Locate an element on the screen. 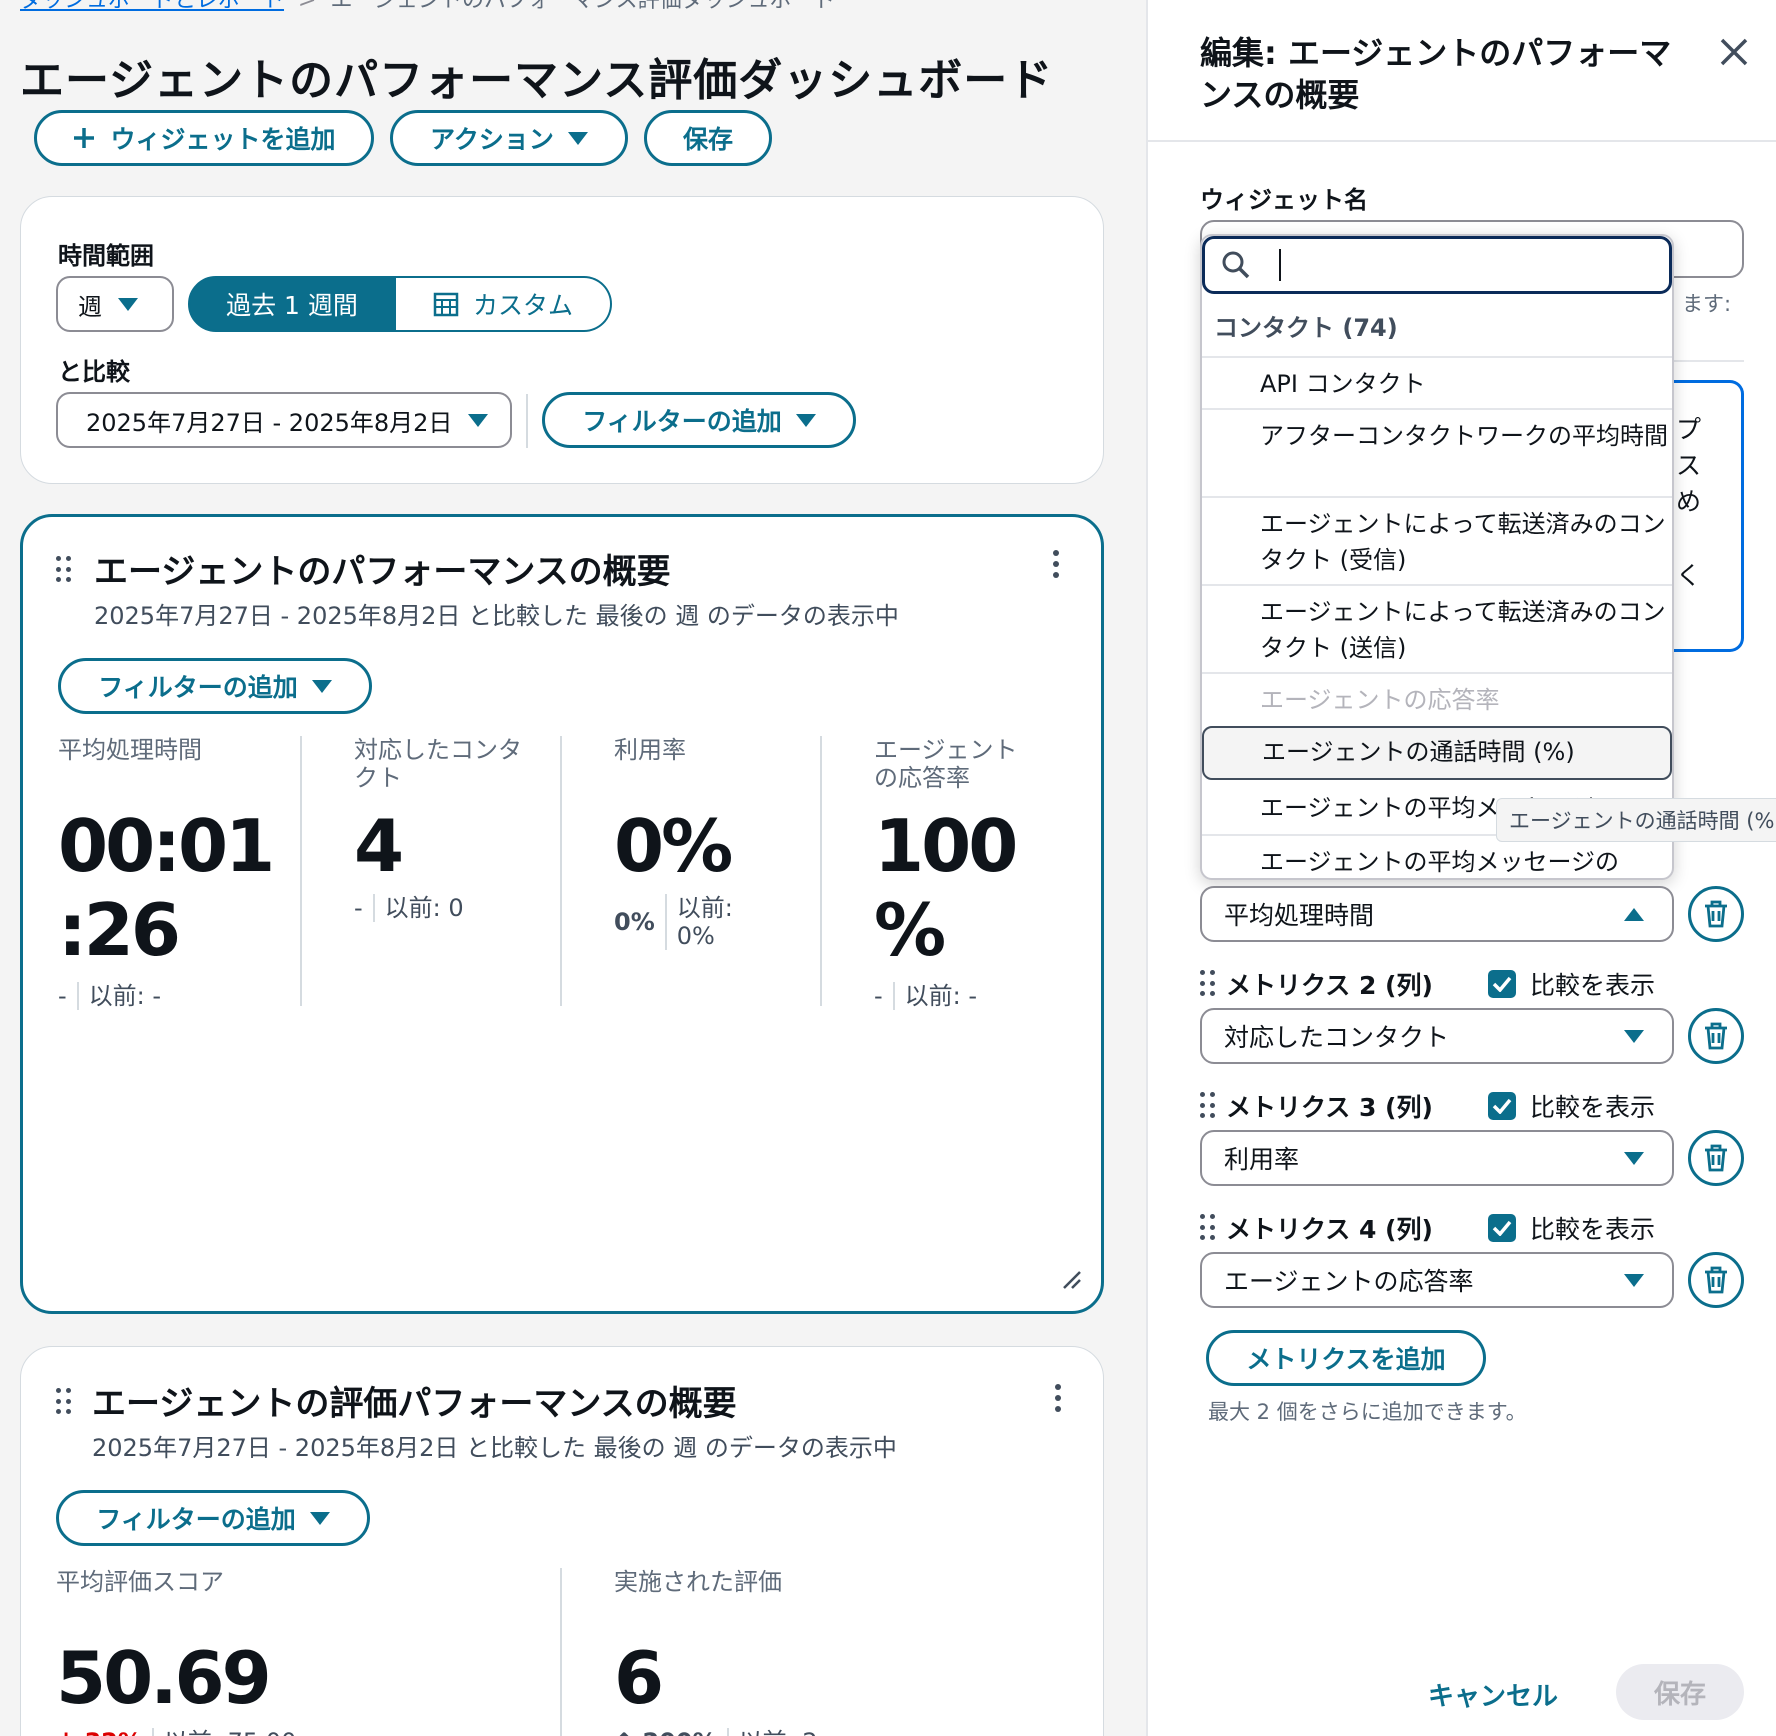 The height and width of the screenshot is (1736, 1776). add-widget-label: ウィジェットを追加 is located at coordinates (223, 139).